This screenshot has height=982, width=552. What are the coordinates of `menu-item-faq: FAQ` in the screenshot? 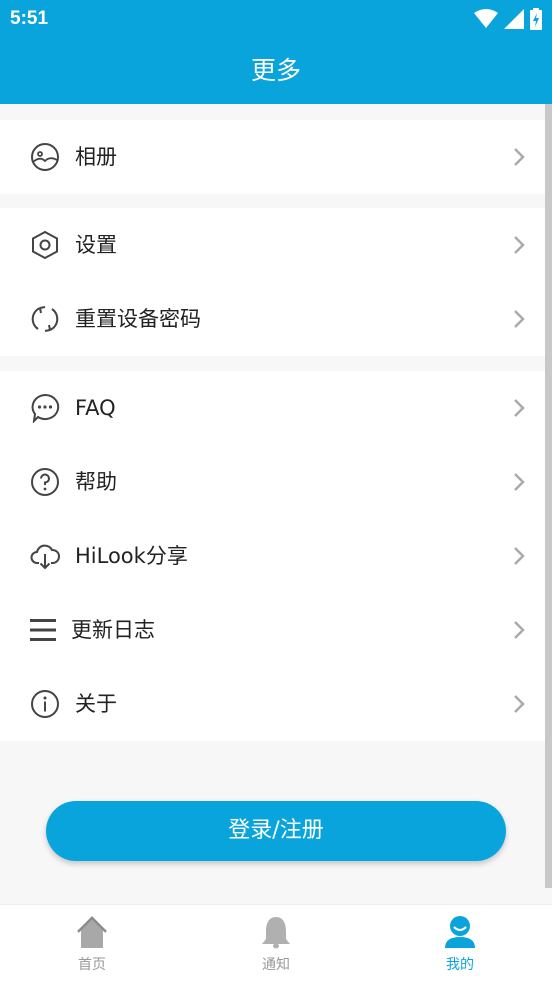 It's located at (272, 408).